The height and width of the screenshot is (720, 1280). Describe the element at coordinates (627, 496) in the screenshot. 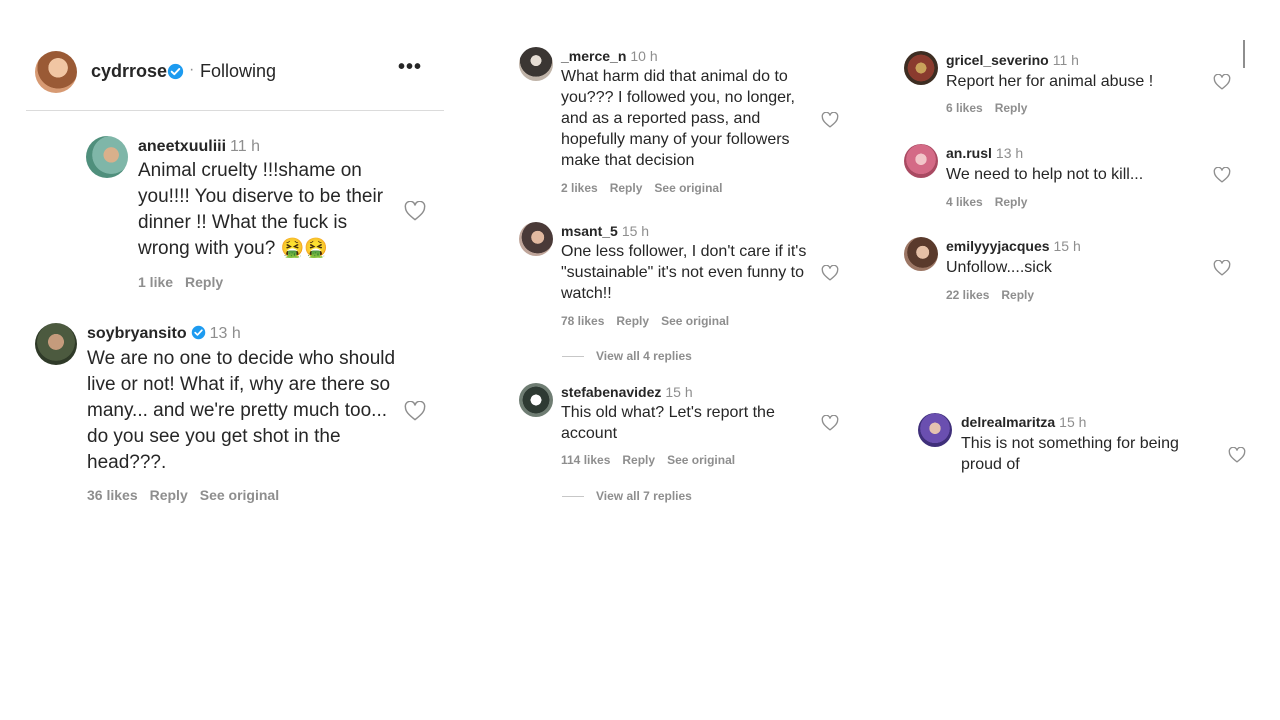

I see `view-replies-button: View all 7 replies` at that location.